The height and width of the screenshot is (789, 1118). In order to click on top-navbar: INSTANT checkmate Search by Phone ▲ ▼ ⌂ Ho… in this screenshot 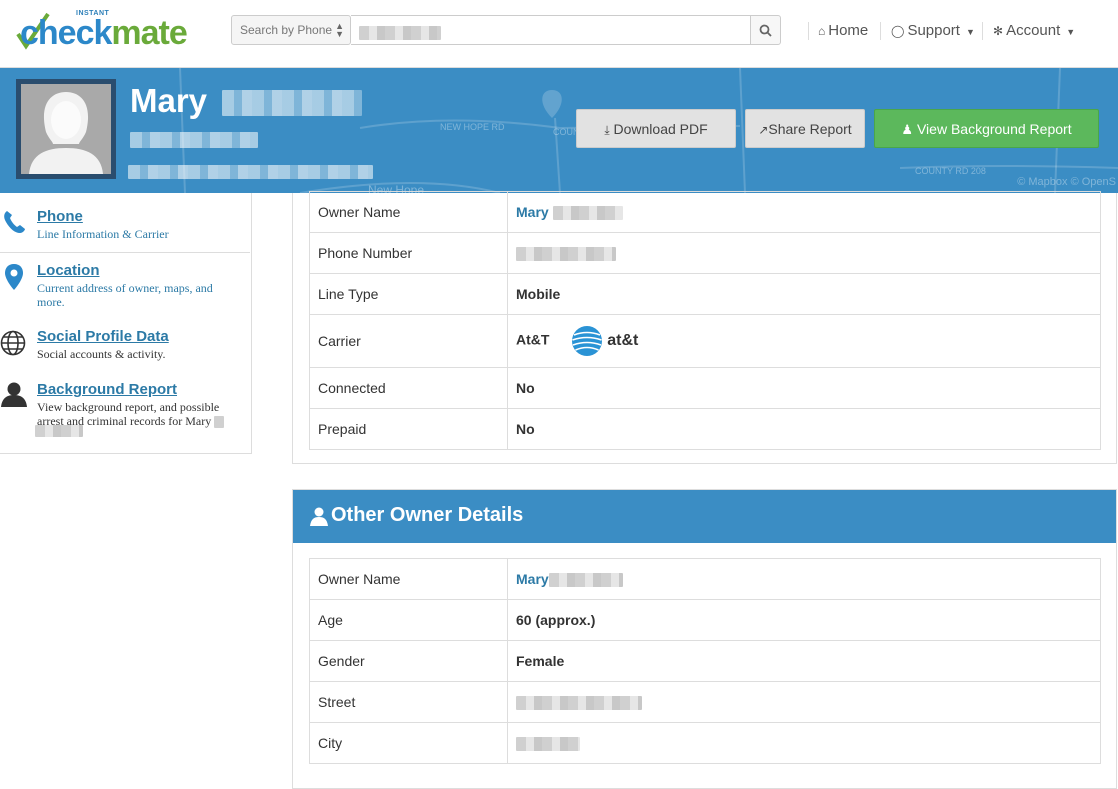, I will do `click(559, 34)`.